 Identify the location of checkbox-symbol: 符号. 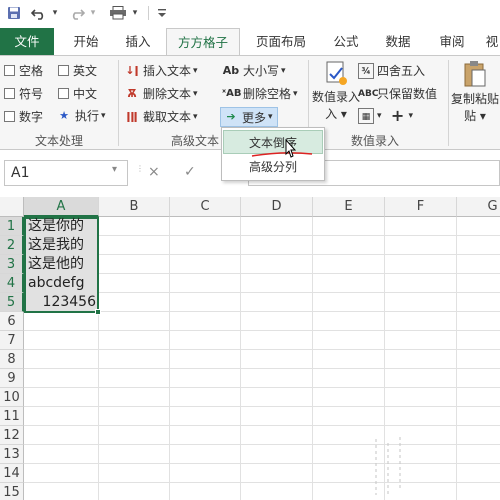
(23, 93).